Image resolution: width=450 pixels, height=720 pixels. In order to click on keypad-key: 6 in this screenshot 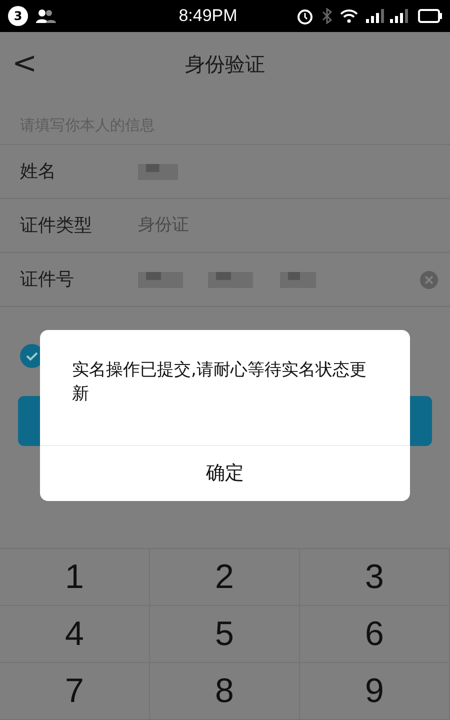, I will do `click(375, 634)`.